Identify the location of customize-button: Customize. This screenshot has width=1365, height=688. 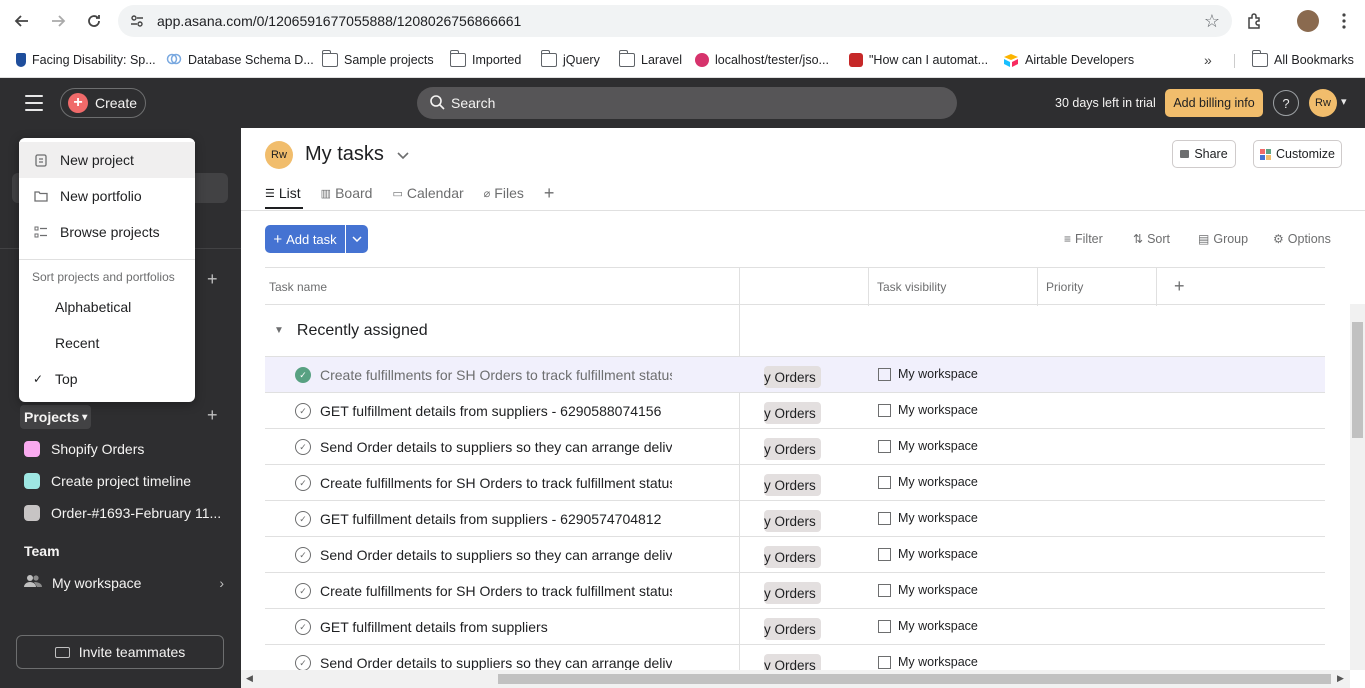
(1297, 154).